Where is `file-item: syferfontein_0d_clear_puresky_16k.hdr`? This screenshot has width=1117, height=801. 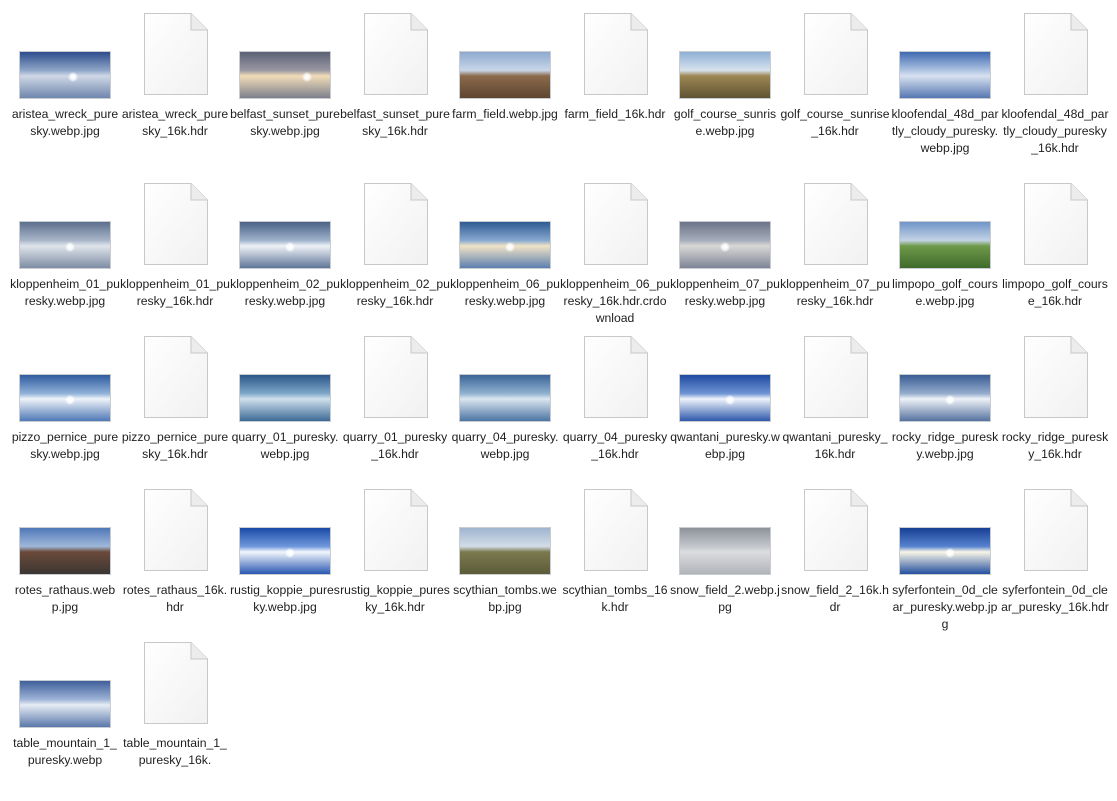
file-item: syferfontein_0d_clear_puresky_16k.hdr is located at coordinates (1055, 568).